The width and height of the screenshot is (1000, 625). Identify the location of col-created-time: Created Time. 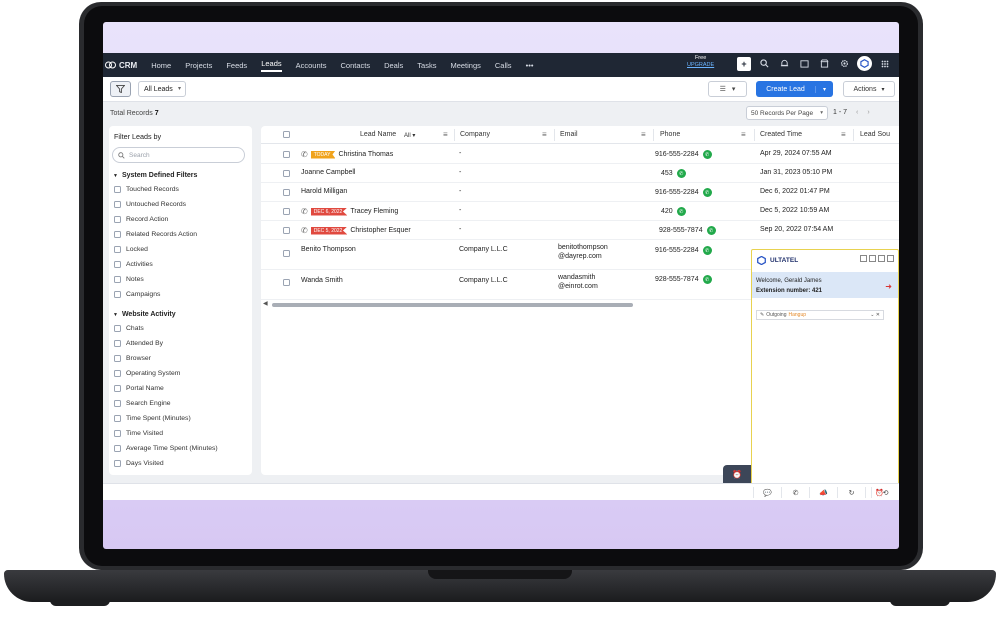
(781, 134).